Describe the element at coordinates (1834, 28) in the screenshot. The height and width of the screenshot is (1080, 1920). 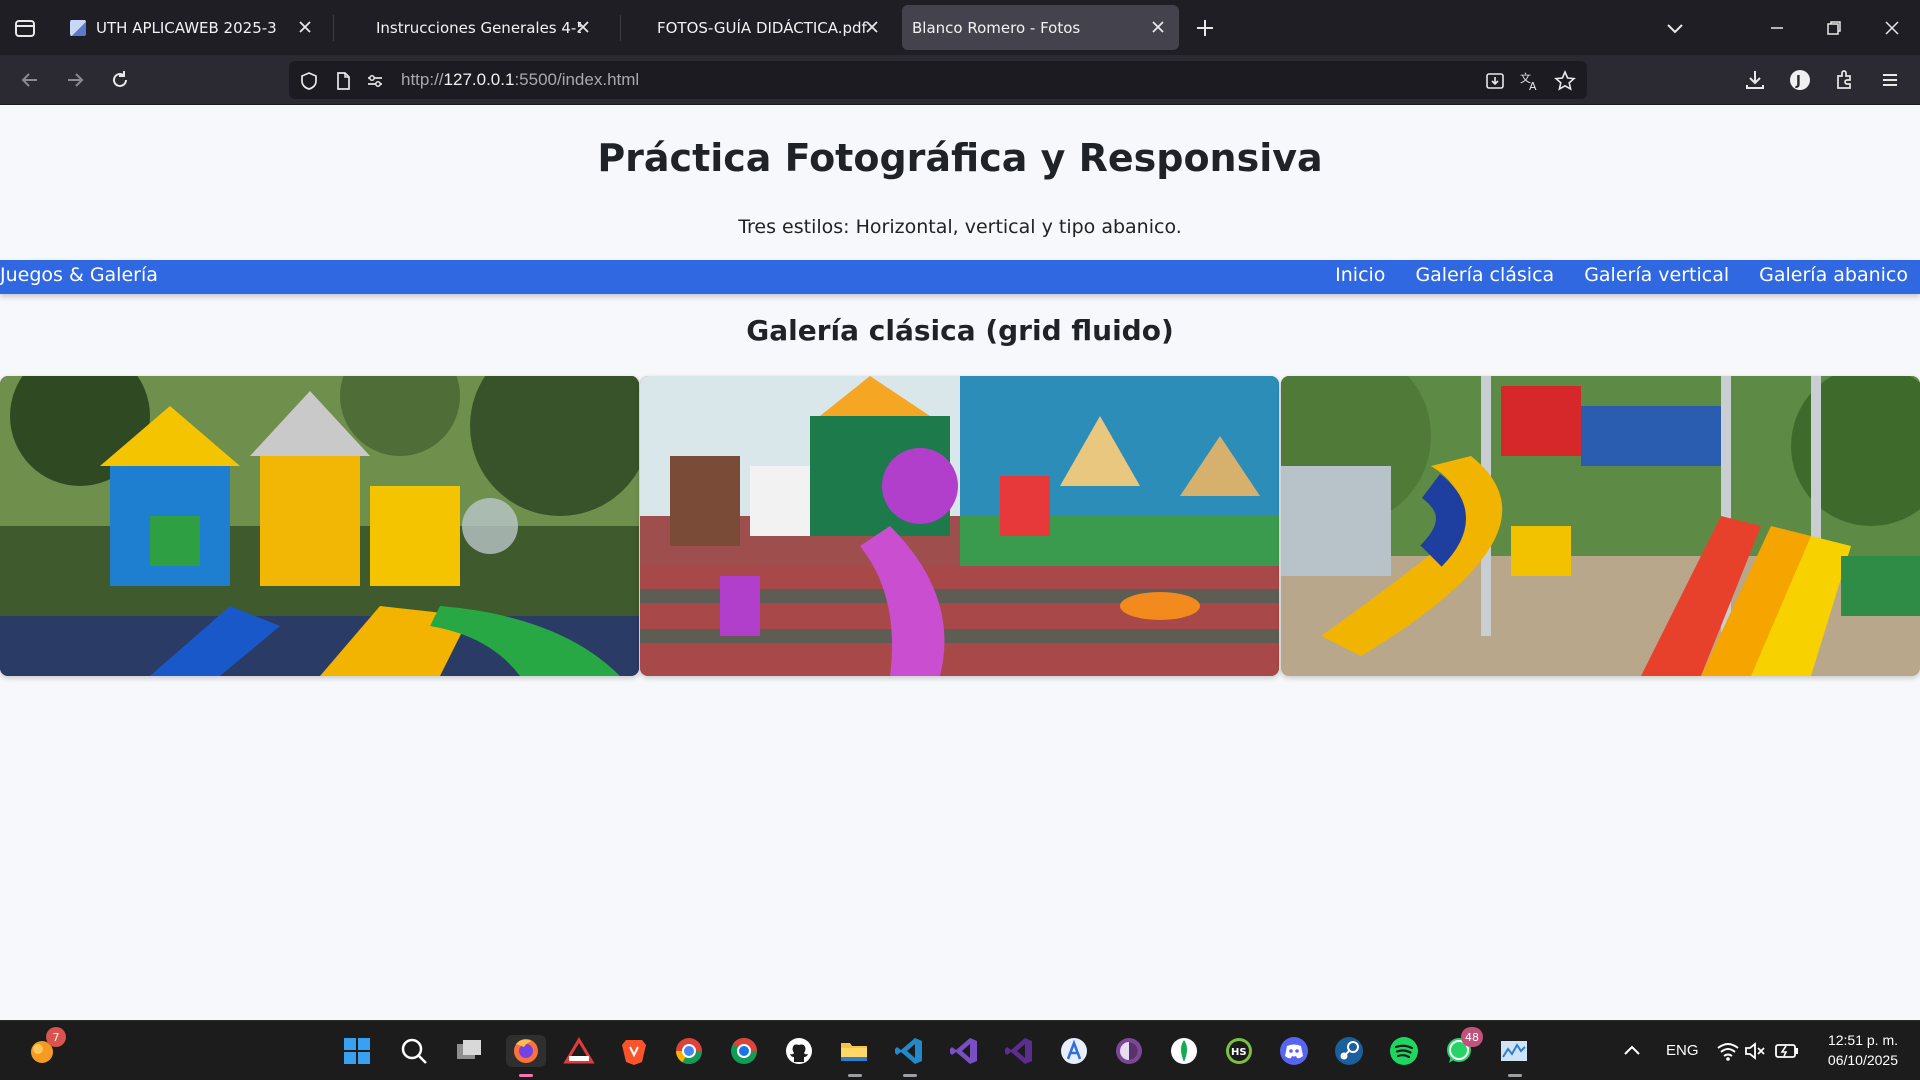
I see `restore-icon` at that location.